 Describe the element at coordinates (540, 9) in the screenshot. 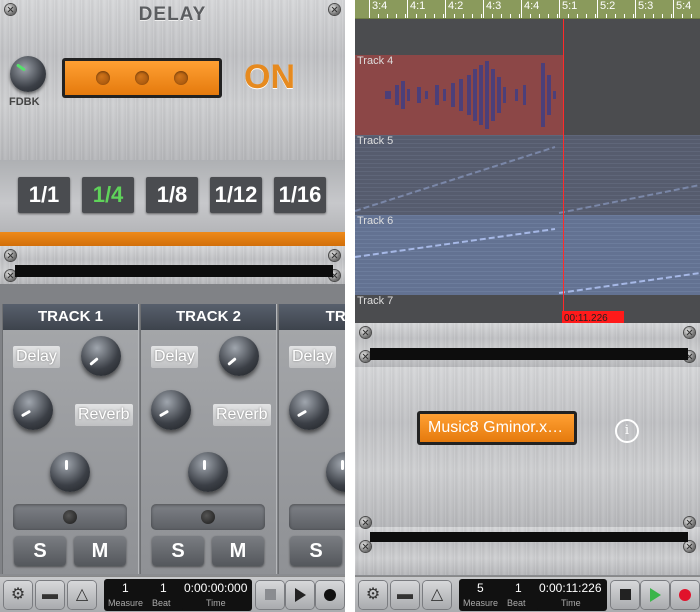

I see `ruler-tick: 4:4` at that location.